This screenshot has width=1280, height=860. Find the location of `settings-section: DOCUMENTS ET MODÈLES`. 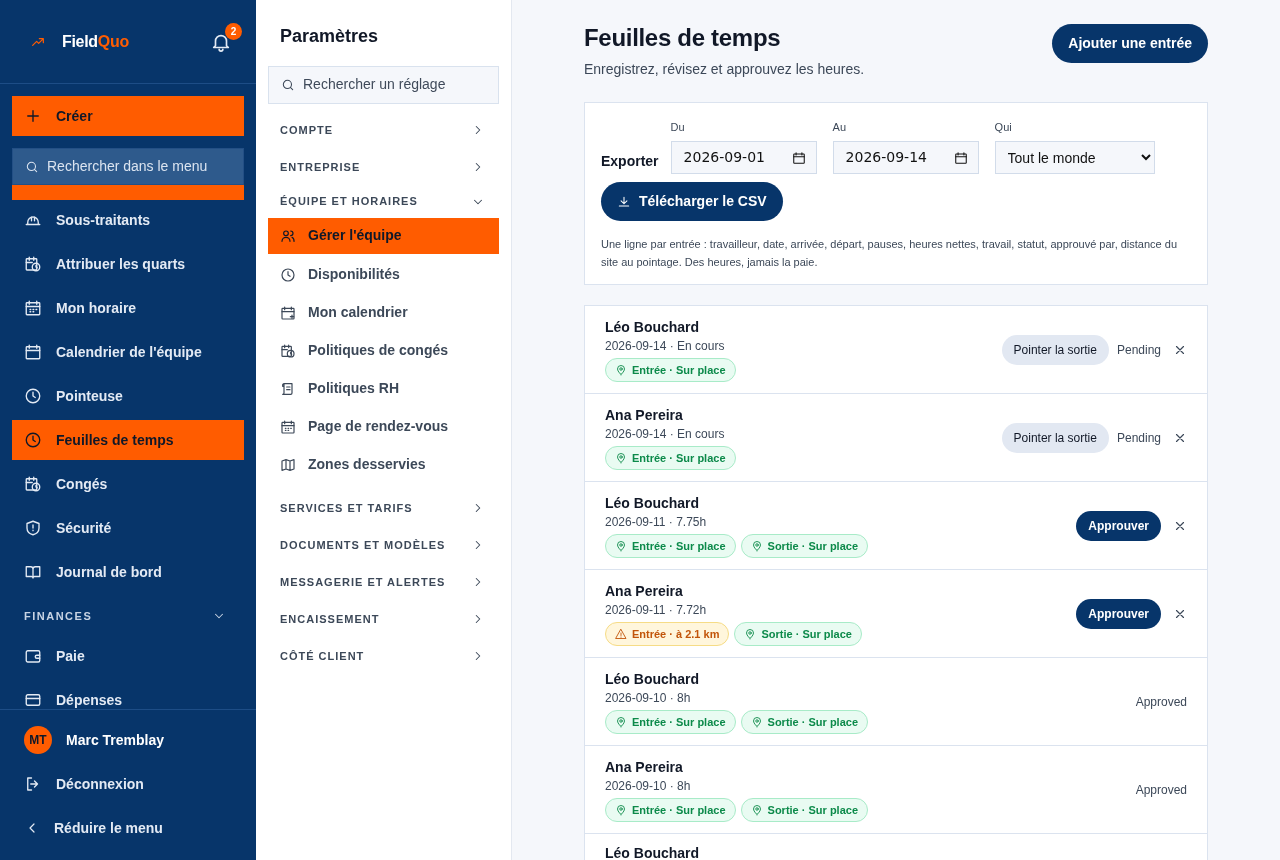

settings-section: DOCUMENTS ET MODÈLES is located at coordinates (383, 545).